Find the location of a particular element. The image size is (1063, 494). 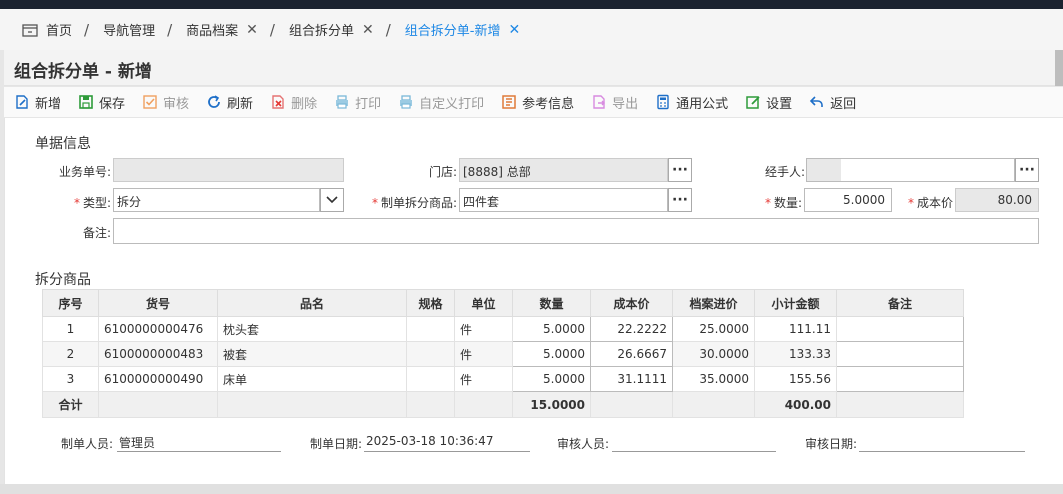

audit-button: 审核 is located at coordinates (165, 102).